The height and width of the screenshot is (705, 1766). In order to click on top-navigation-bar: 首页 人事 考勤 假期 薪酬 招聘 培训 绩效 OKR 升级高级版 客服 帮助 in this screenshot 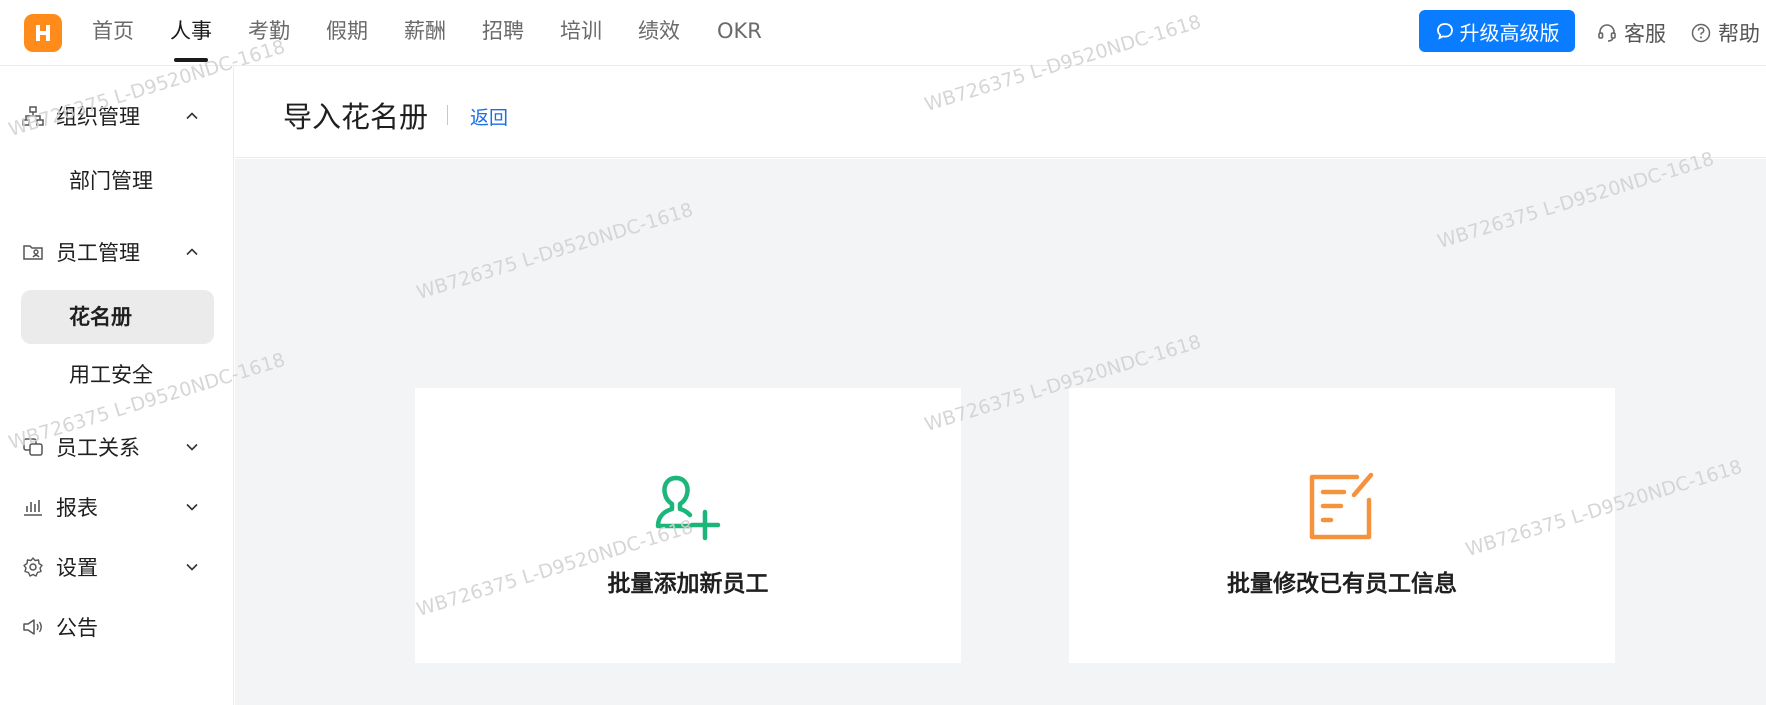, I will do `click(883, 33)`.